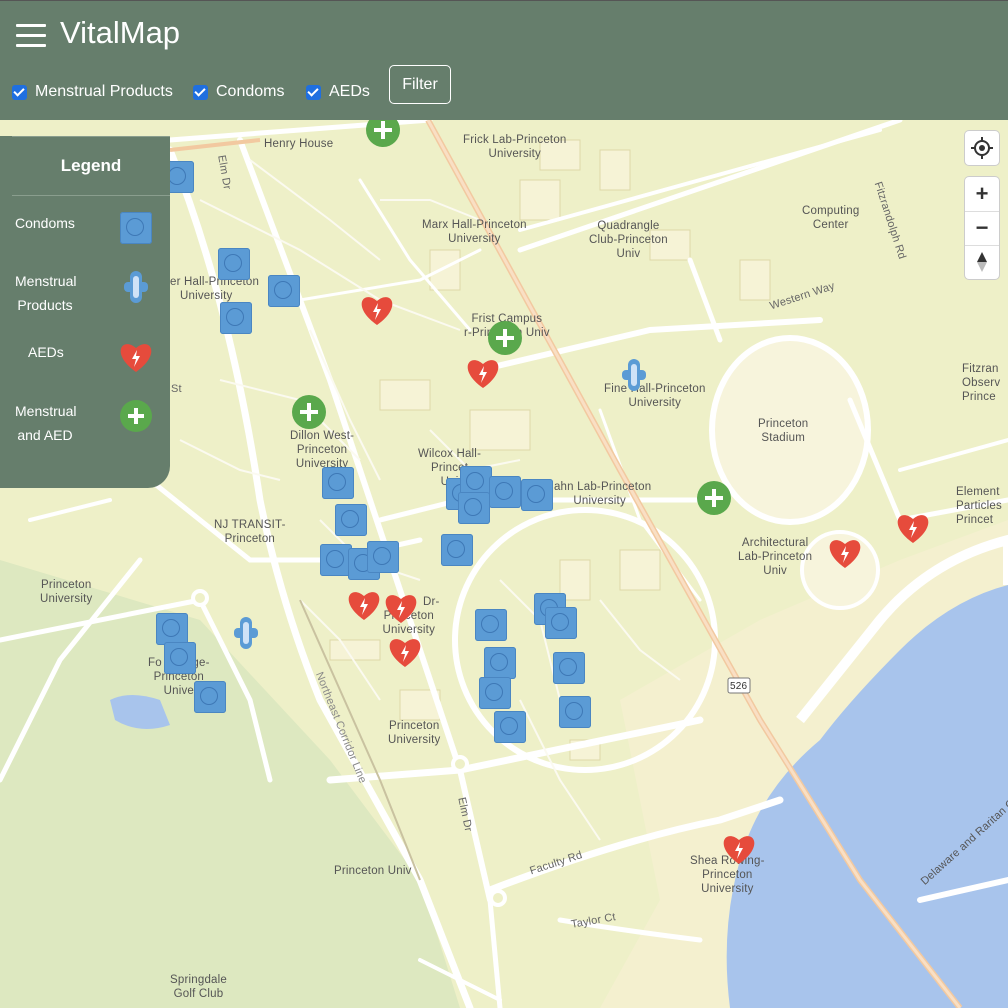  I want to click on map-label-jahn-lab: Jahn Lab-Princeton University, so click(600, 494).